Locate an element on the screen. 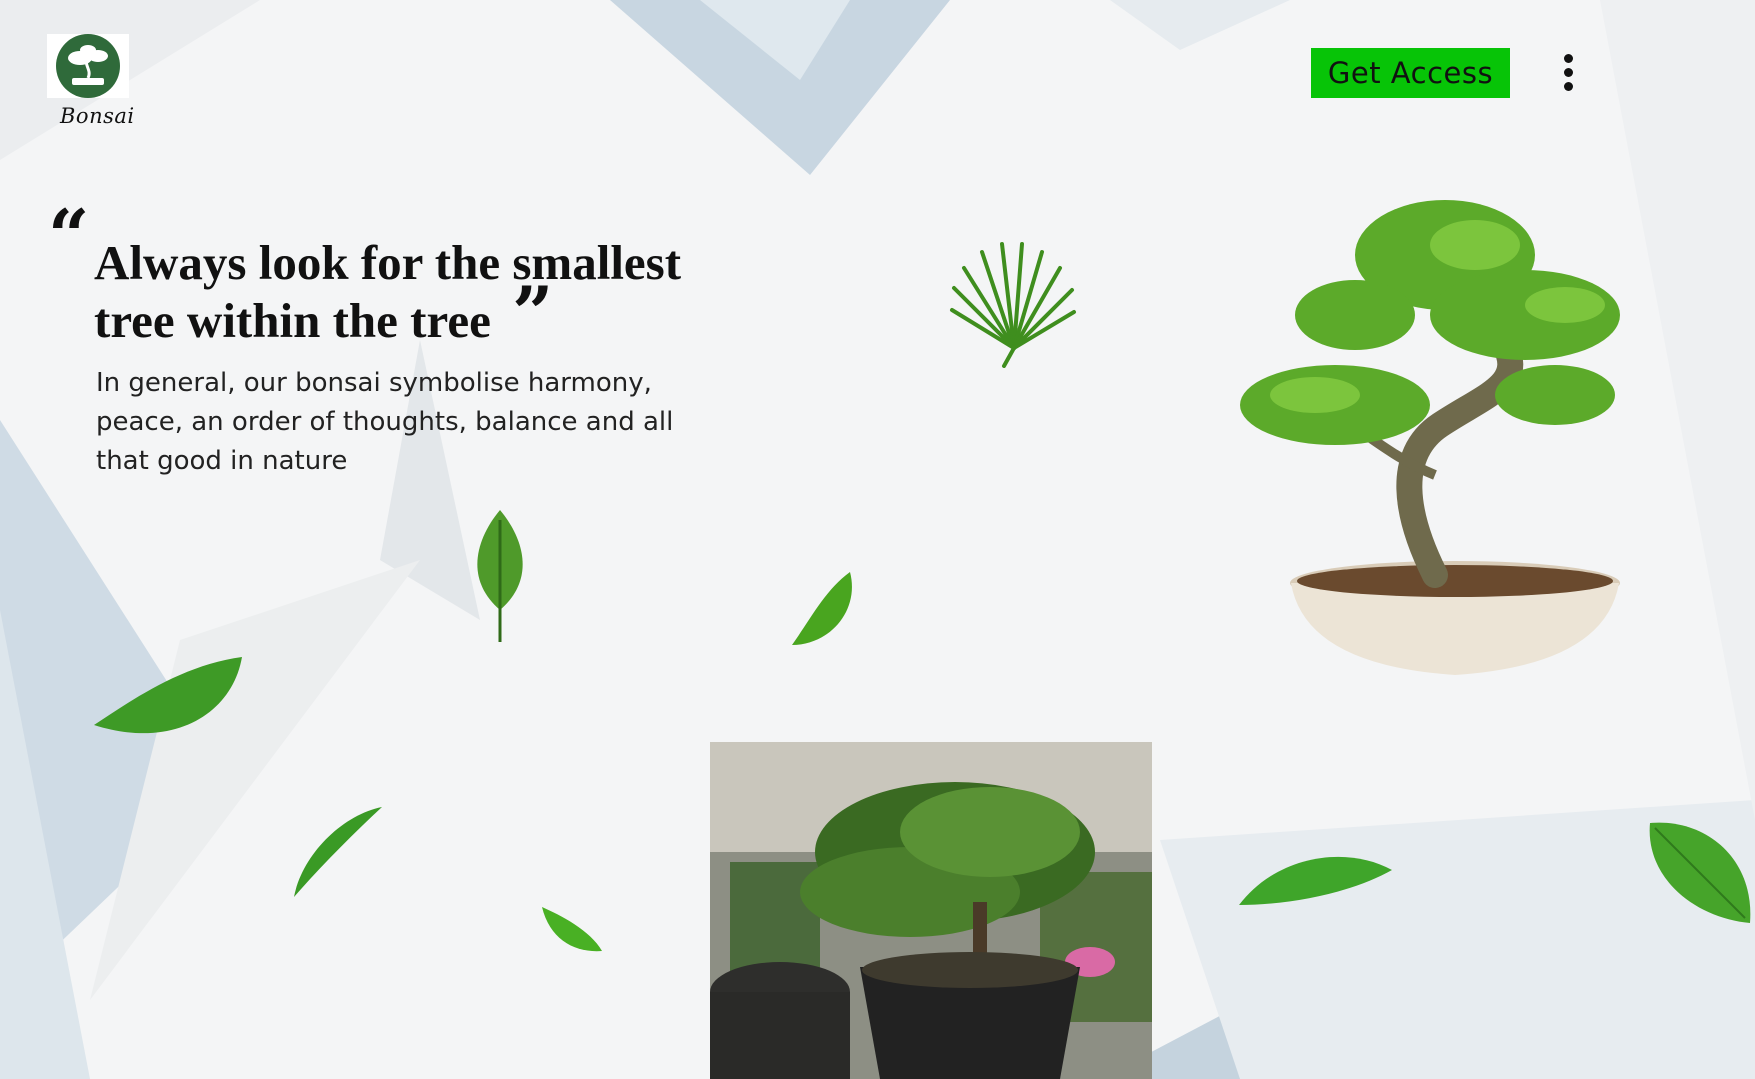  nav-bar: Home About Blog is located at coordinates (877, 9).